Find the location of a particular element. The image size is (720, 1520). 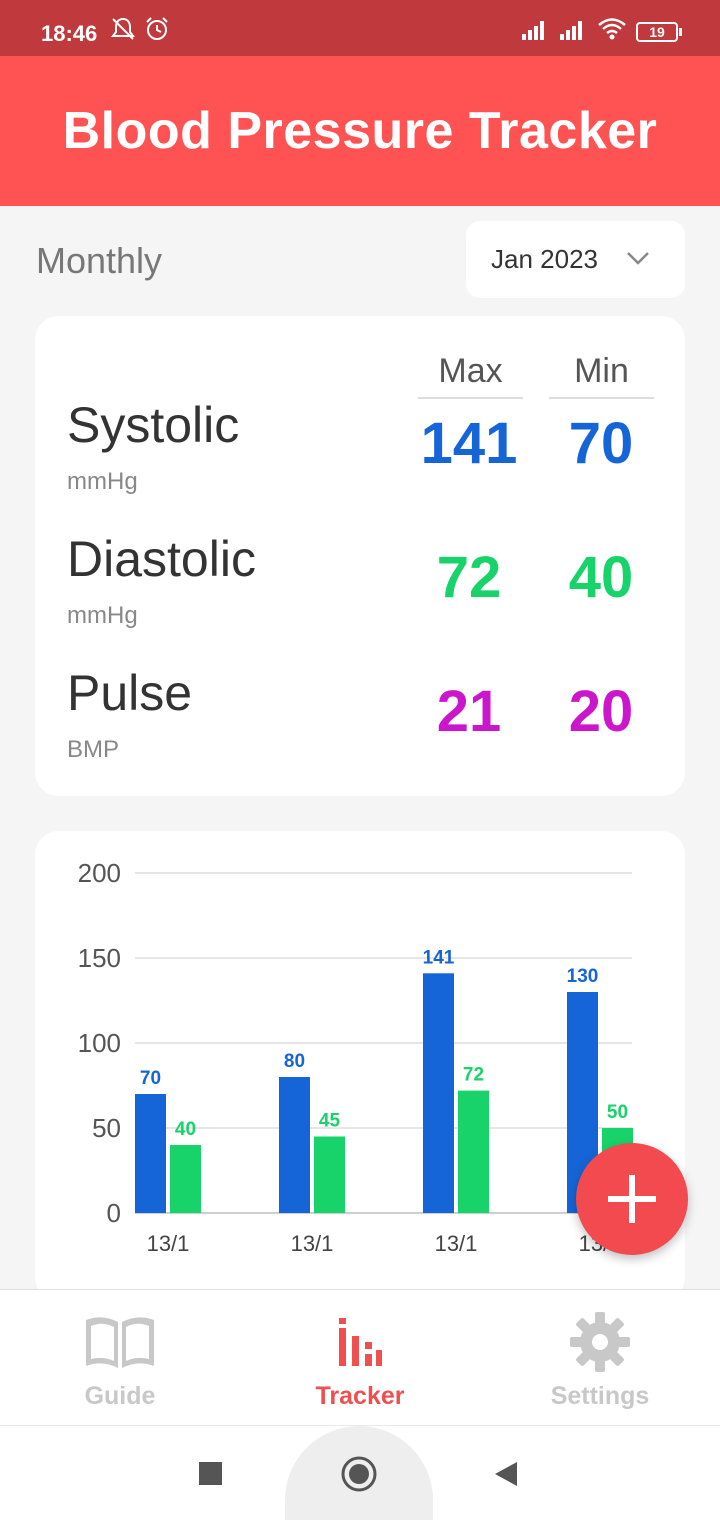

signal-icon is located at coordinates (533, 30).